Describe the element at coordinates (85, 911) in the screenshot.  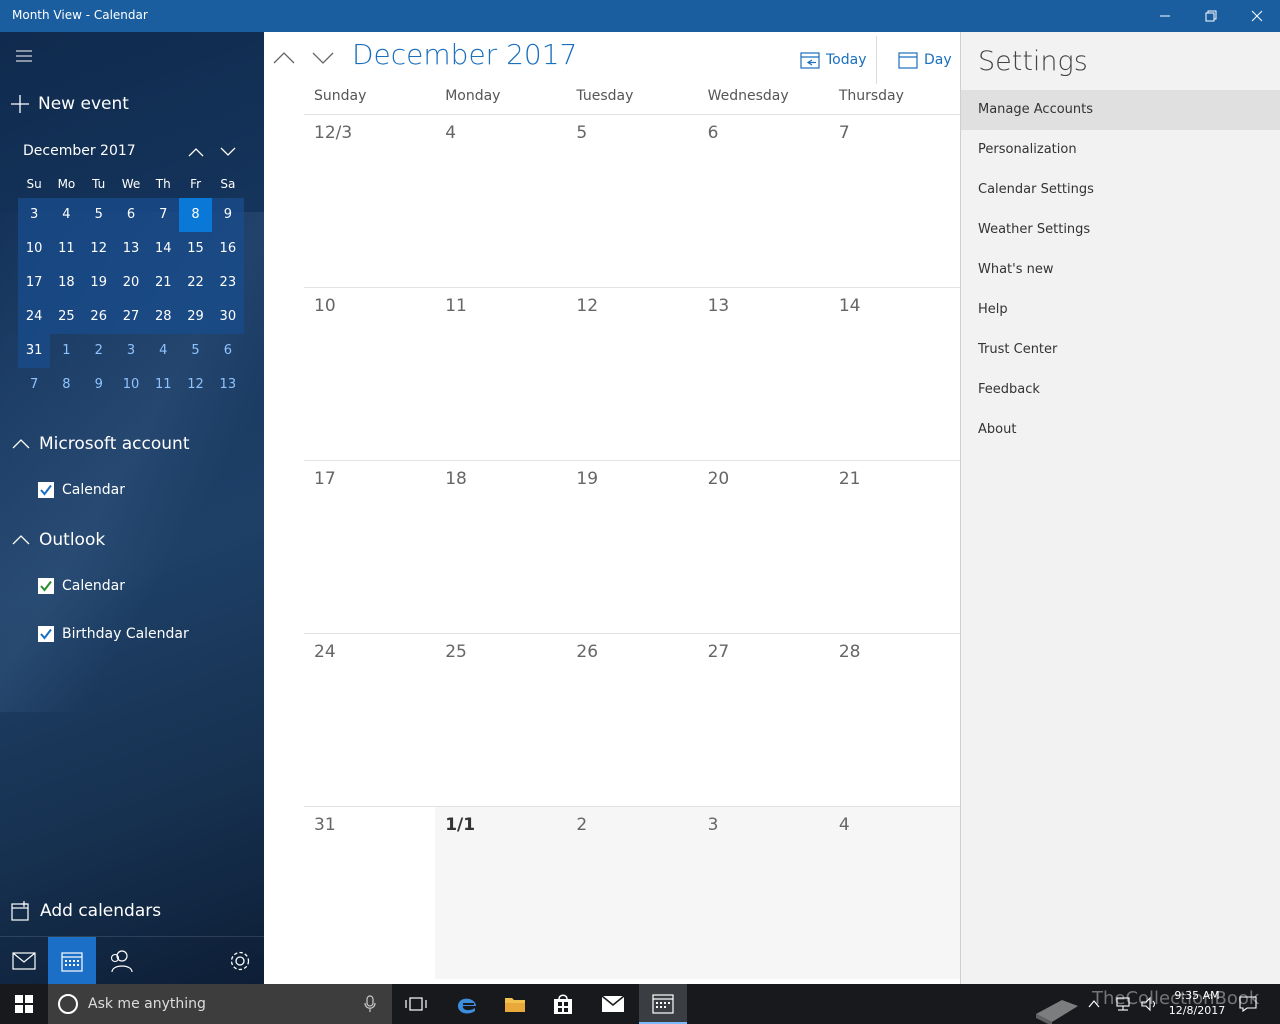
I see `add-calendars-button: Add calendars` at that location.